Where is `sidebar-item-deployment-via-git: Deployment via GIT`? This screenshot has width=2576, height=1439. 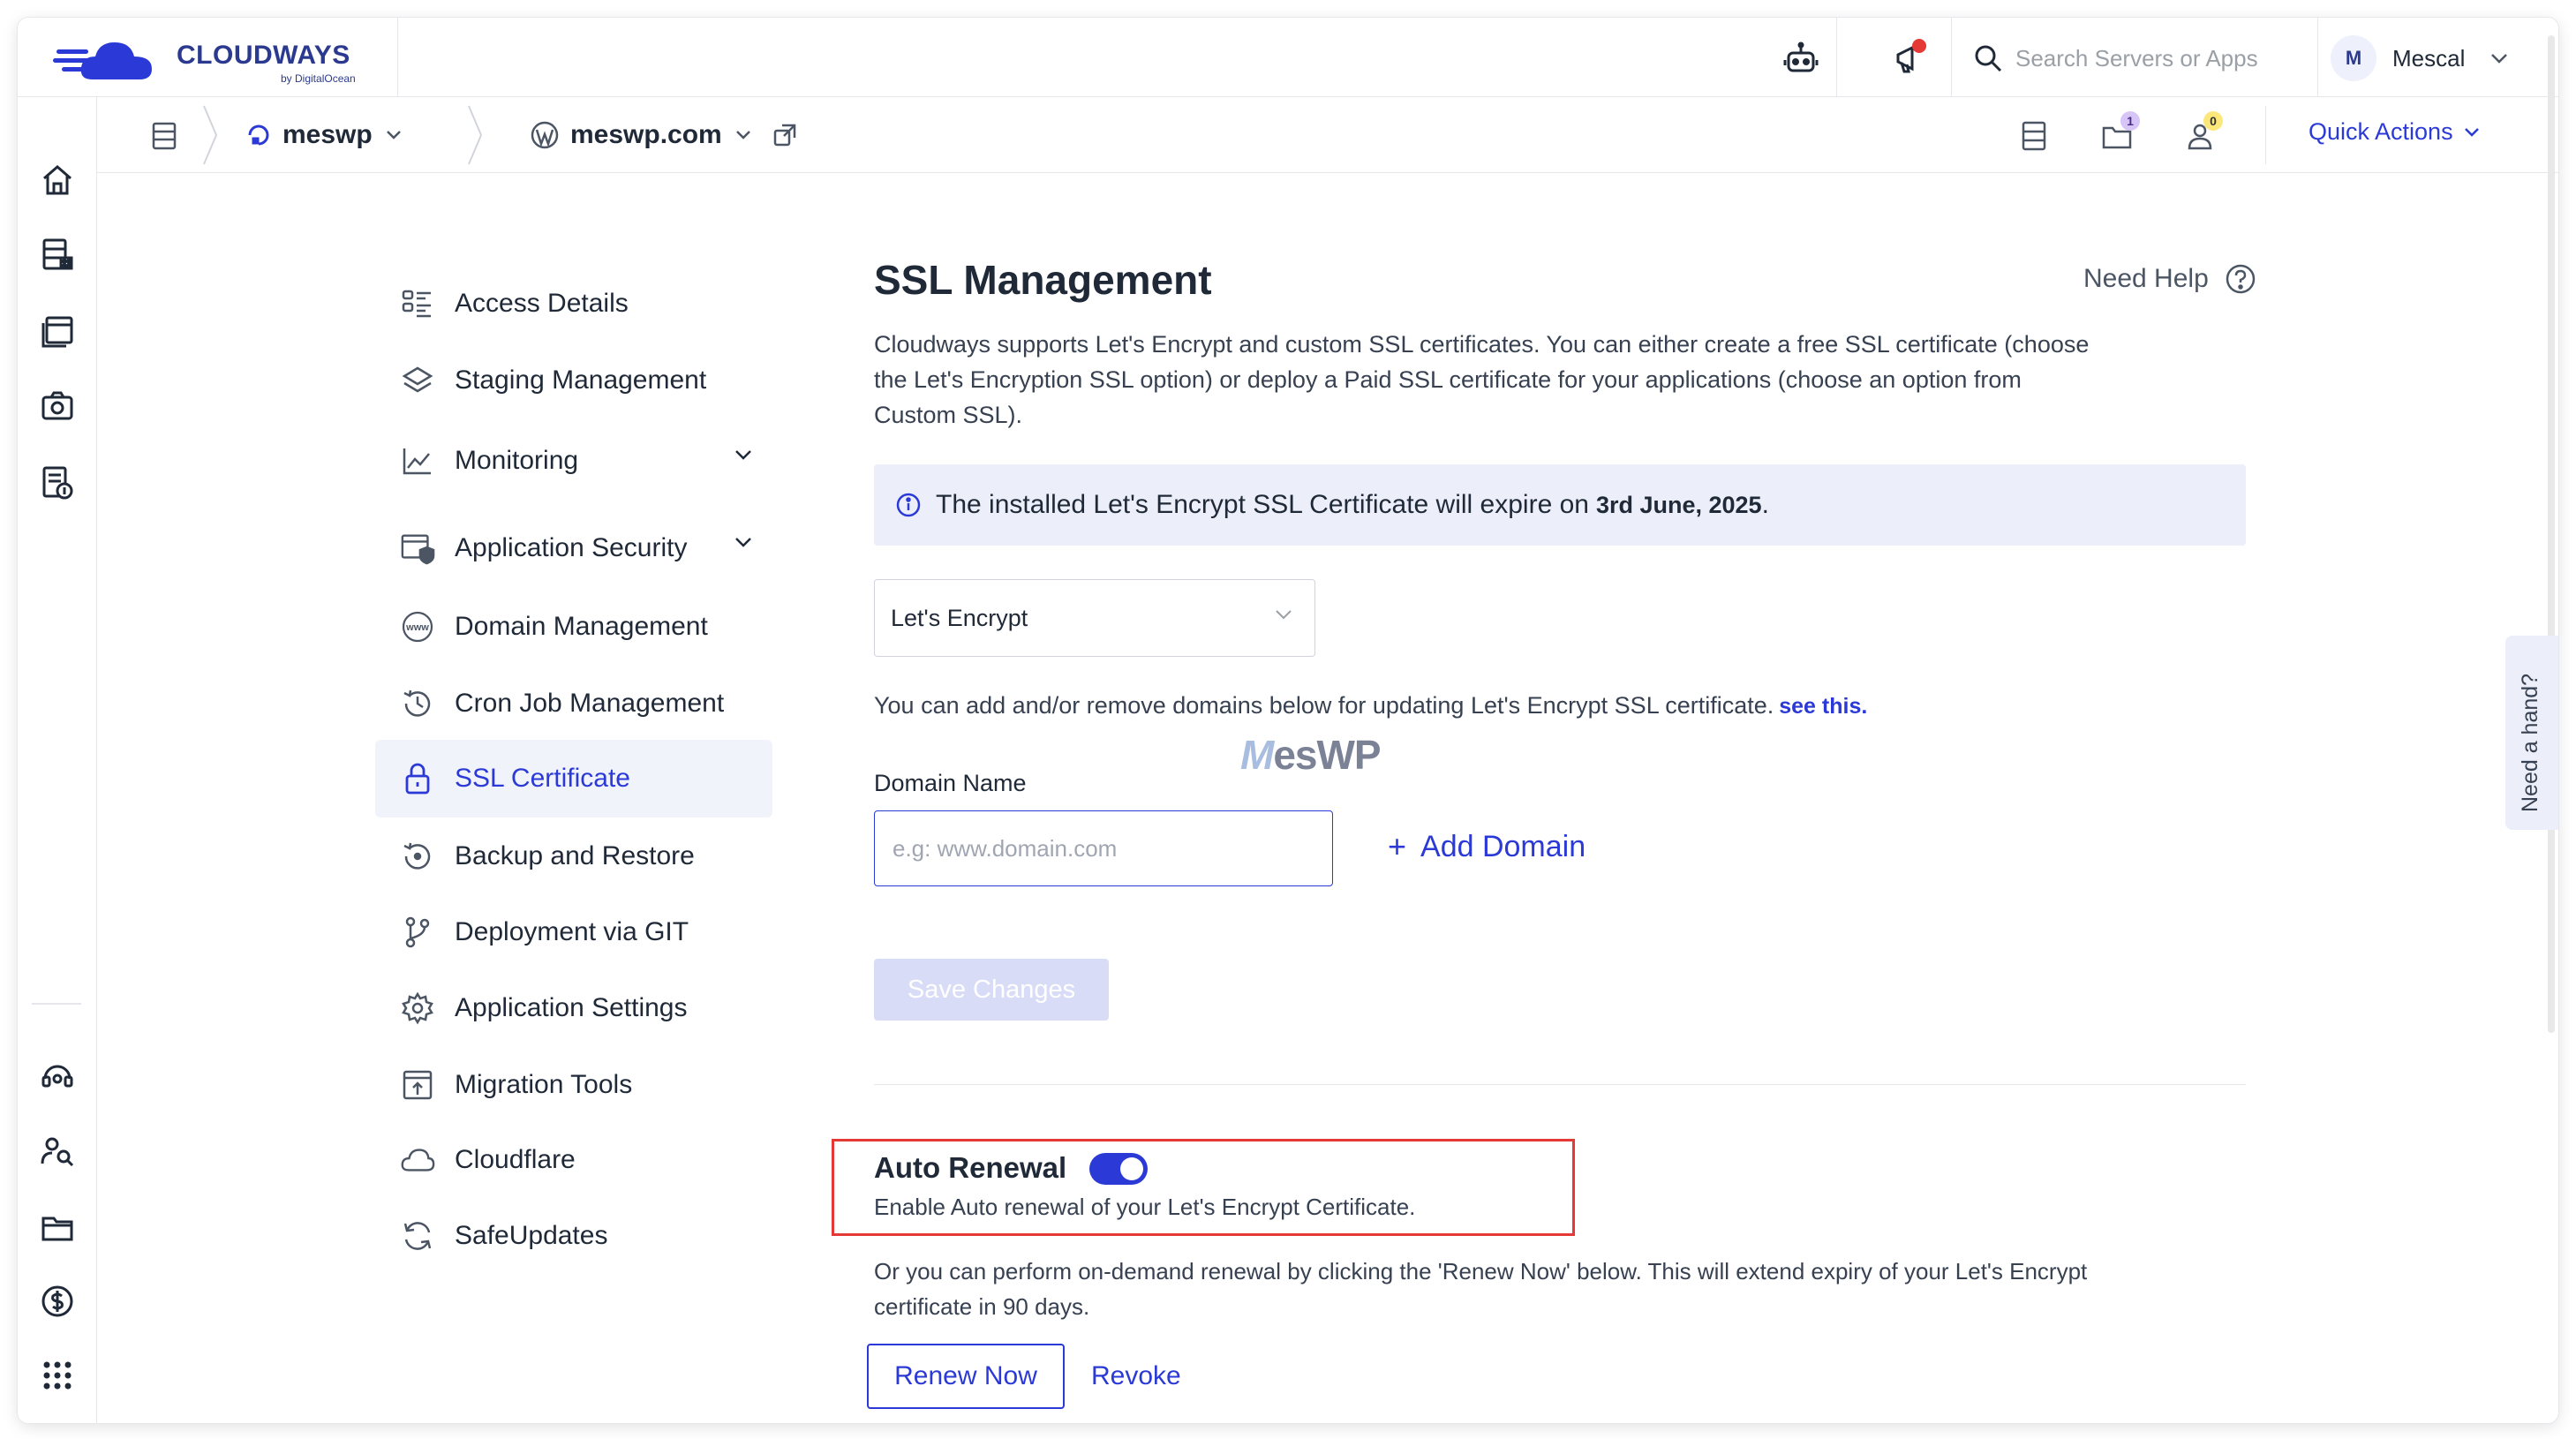 sidebar-item-deployment-via-git: Deployment via GIT is located at coordinates (574, 932).